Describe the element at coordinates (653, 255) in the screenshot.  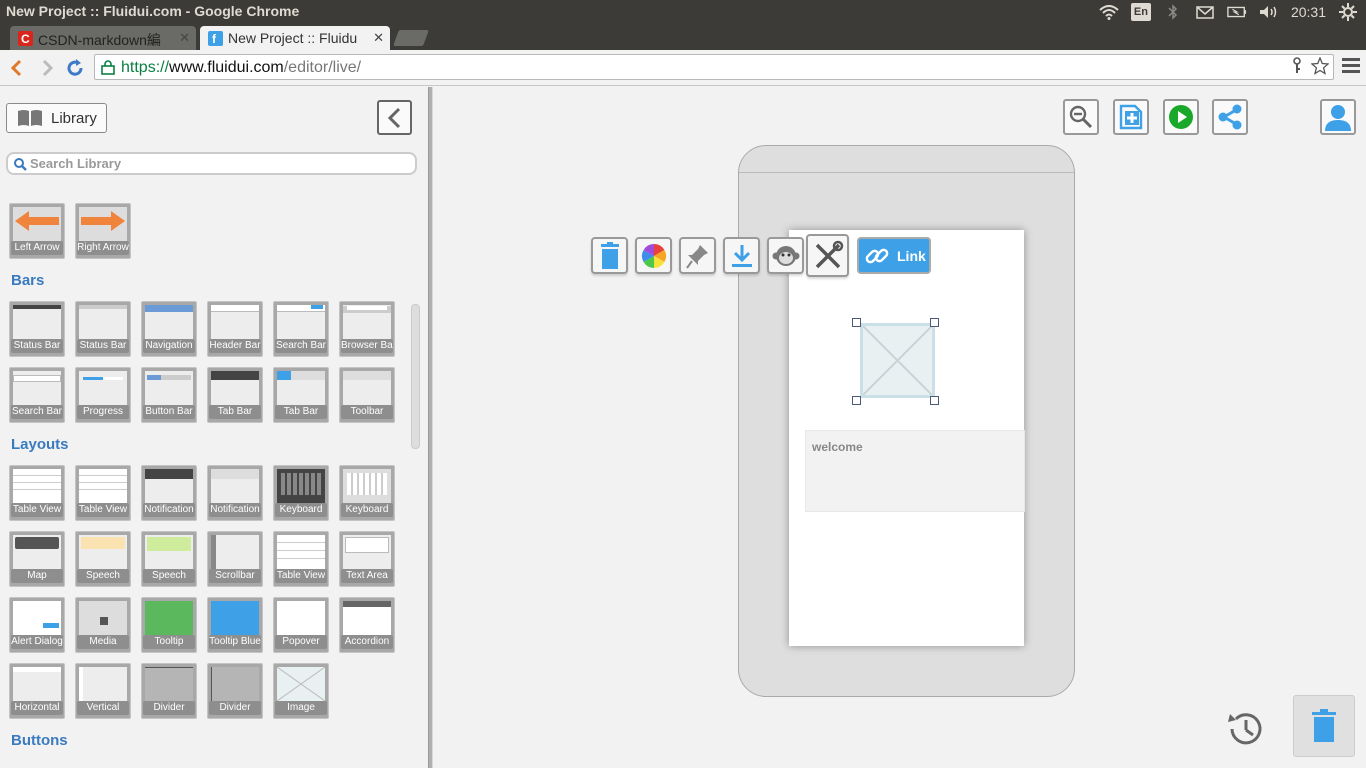
I see `color-picker-button` at that location.